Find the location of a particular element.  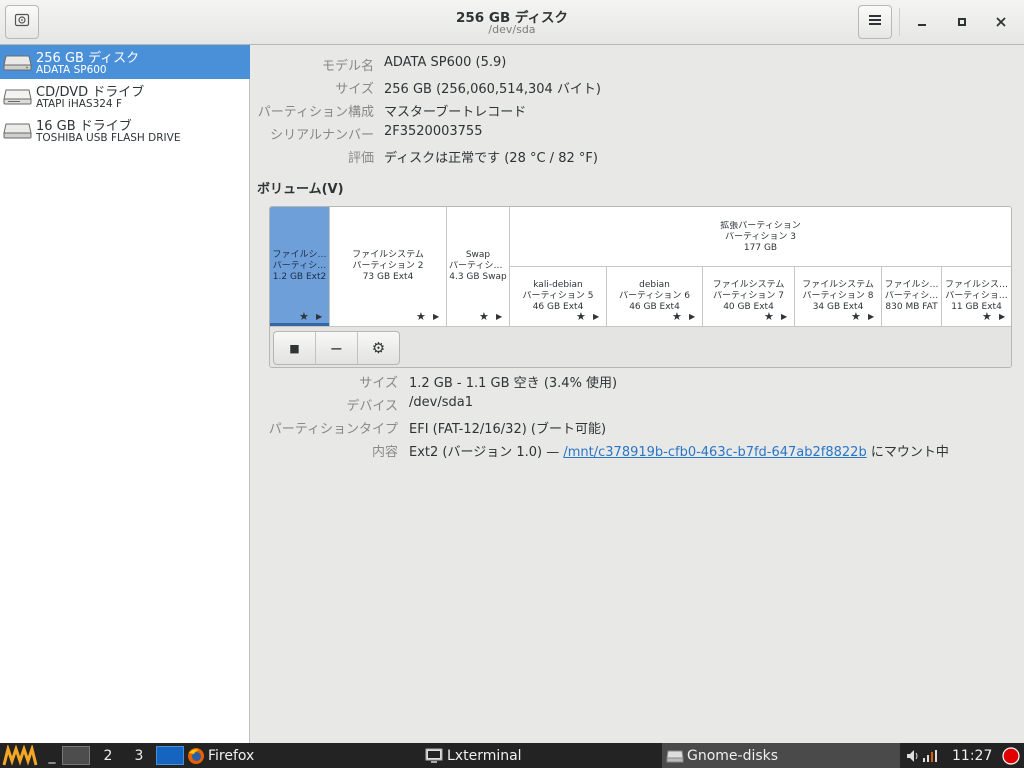

volume-sublabel: パーティション 7 is located at coordinates (748, 296).